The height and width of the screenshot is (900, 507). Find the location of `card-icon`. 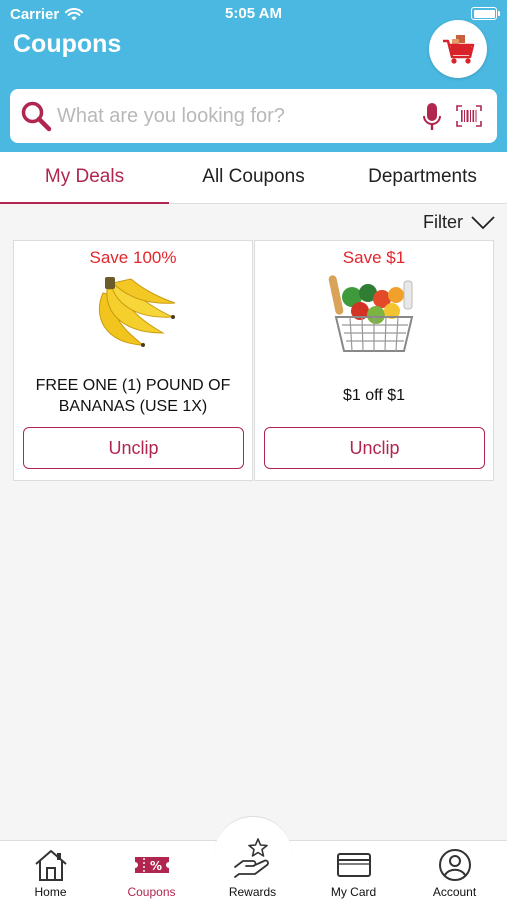

card-icon is located at coordinates (353, 865).